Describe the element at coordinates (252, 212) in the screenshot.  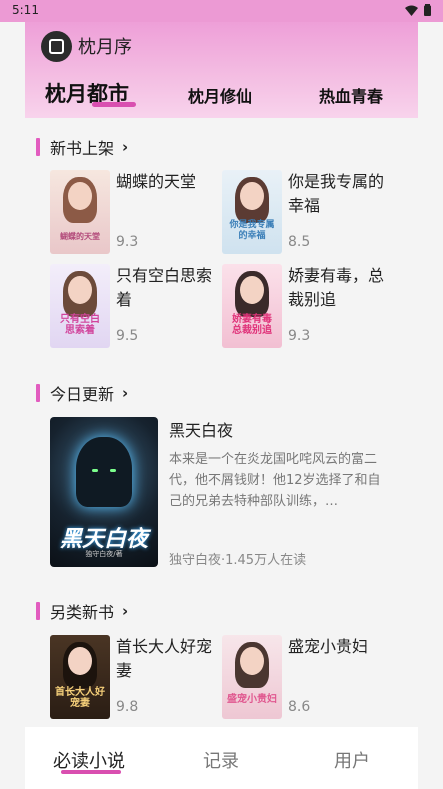
I see `book-cover: 你是我专属的幸福` at that location.